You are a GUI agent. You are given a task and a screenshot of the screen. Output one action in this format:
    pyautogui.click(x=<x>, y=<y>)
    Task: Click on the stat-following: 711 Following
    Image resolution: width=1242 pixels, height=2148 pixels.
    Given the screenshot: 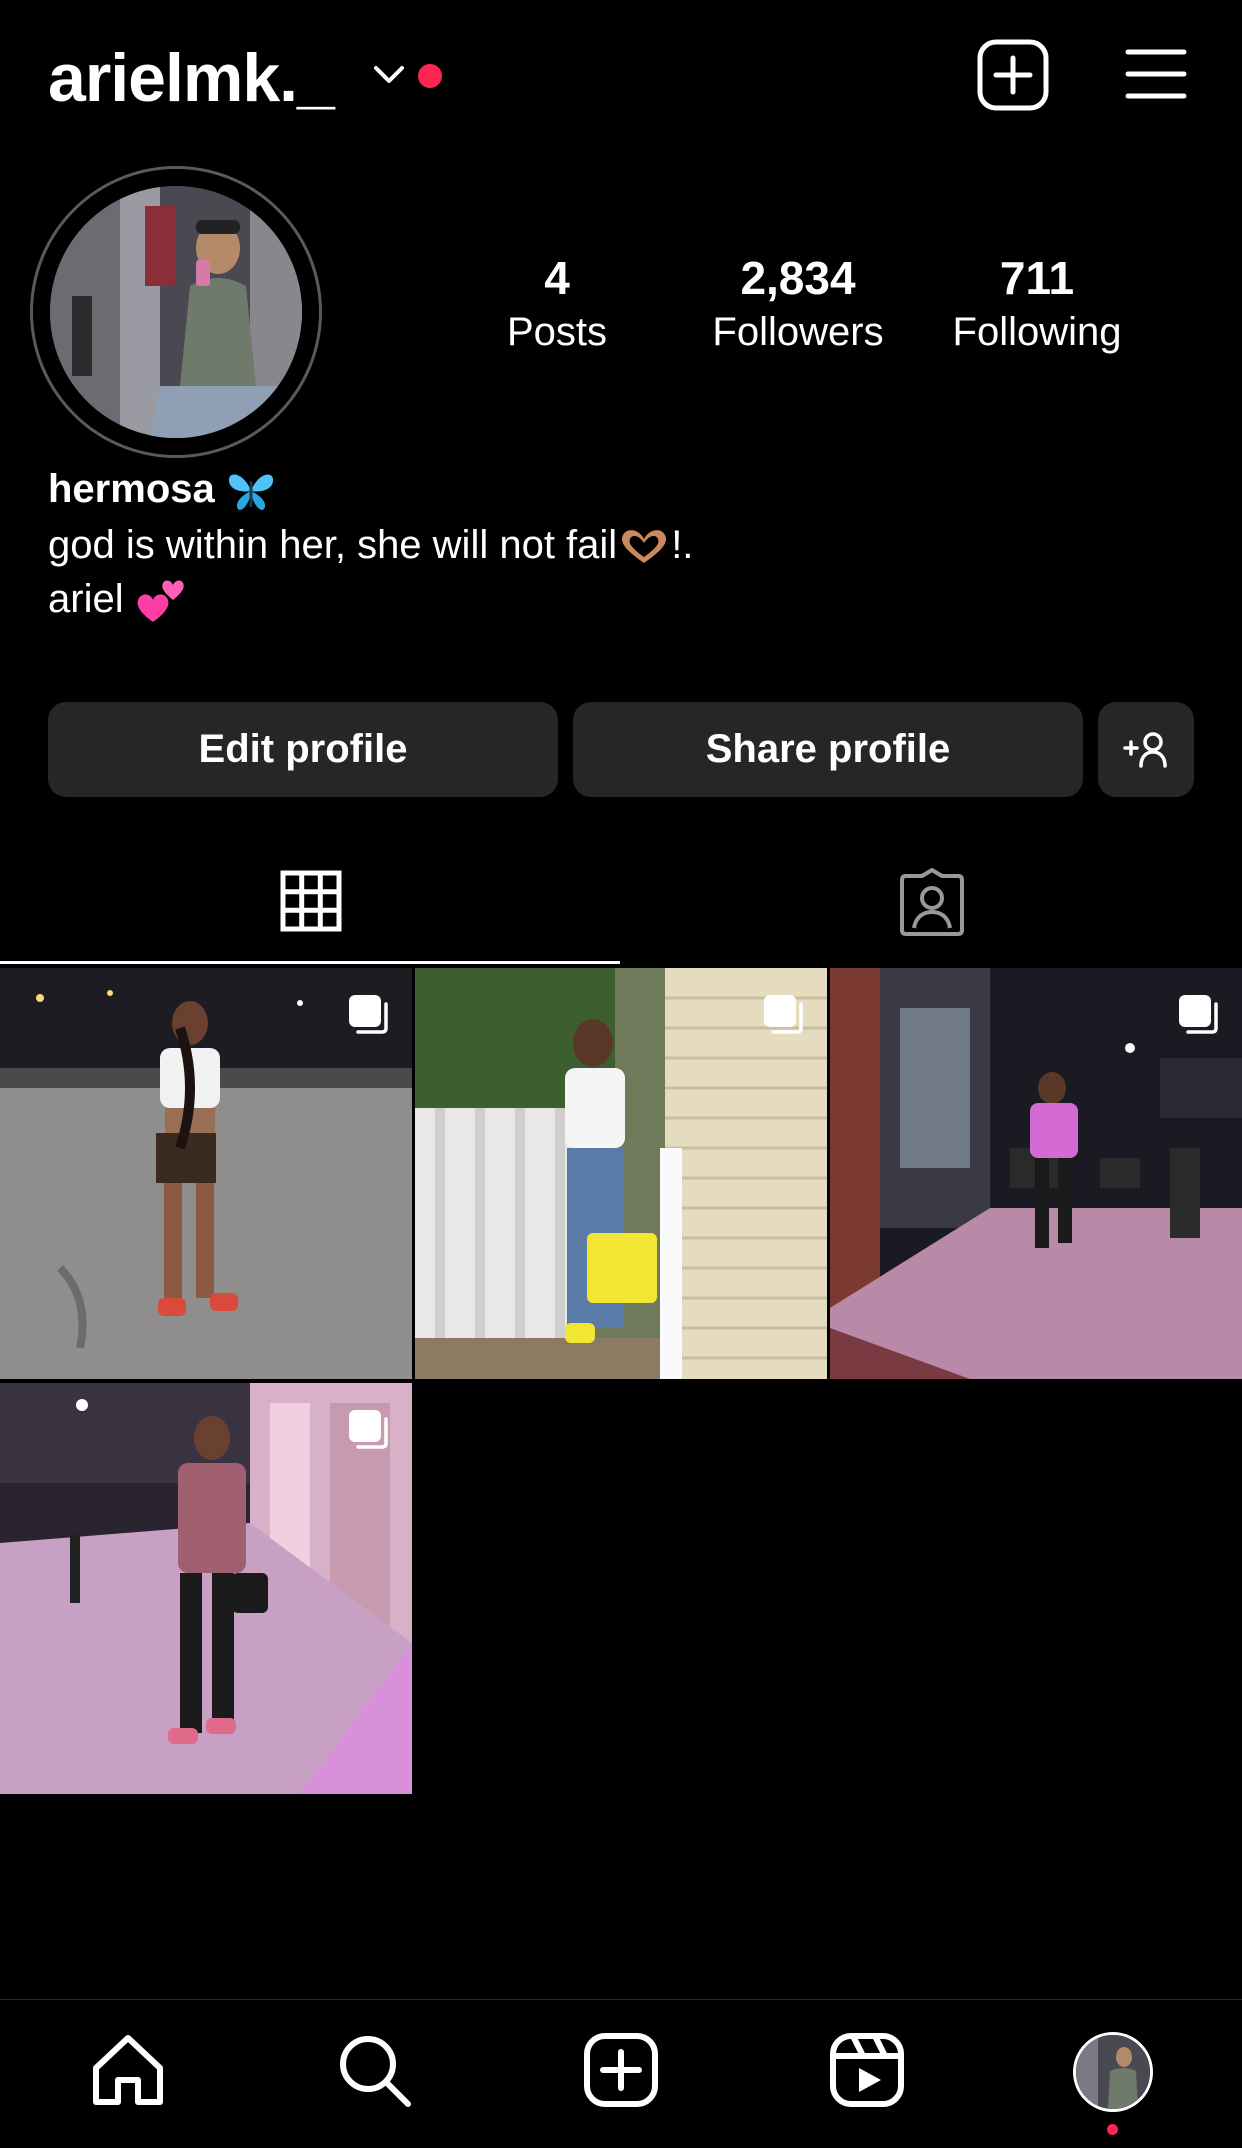 What is the action you would take?
    pyautogui.click(x=1037, y=304)
    